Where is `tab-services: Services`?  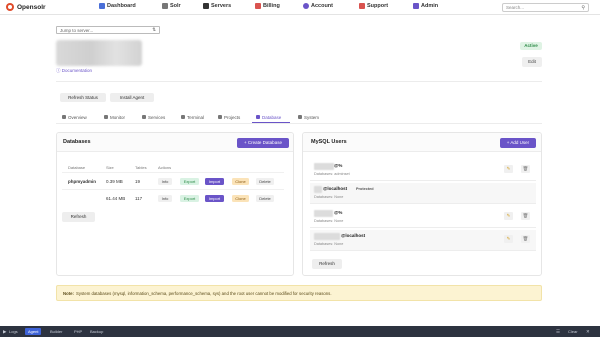 tab-services: Services is located at coordinates (153, 117).